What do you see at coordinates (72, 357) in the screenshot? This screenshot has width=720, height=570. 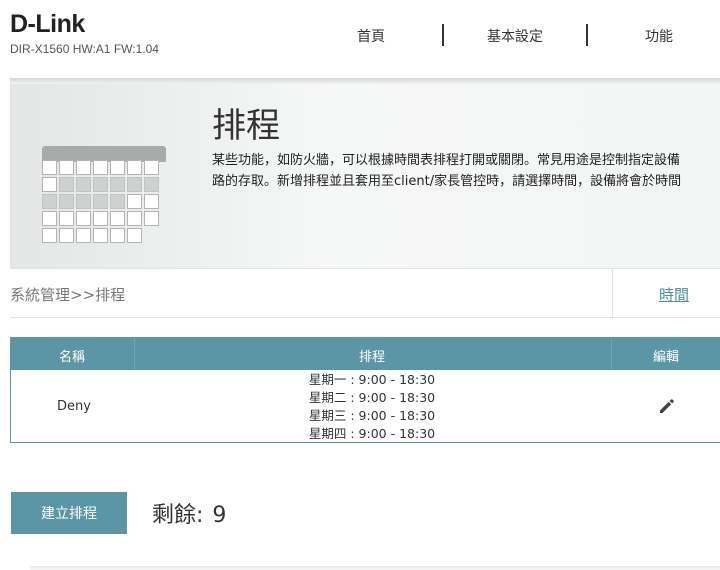 I see `column-header-name: 名稱` at bounding box center [72, 357].